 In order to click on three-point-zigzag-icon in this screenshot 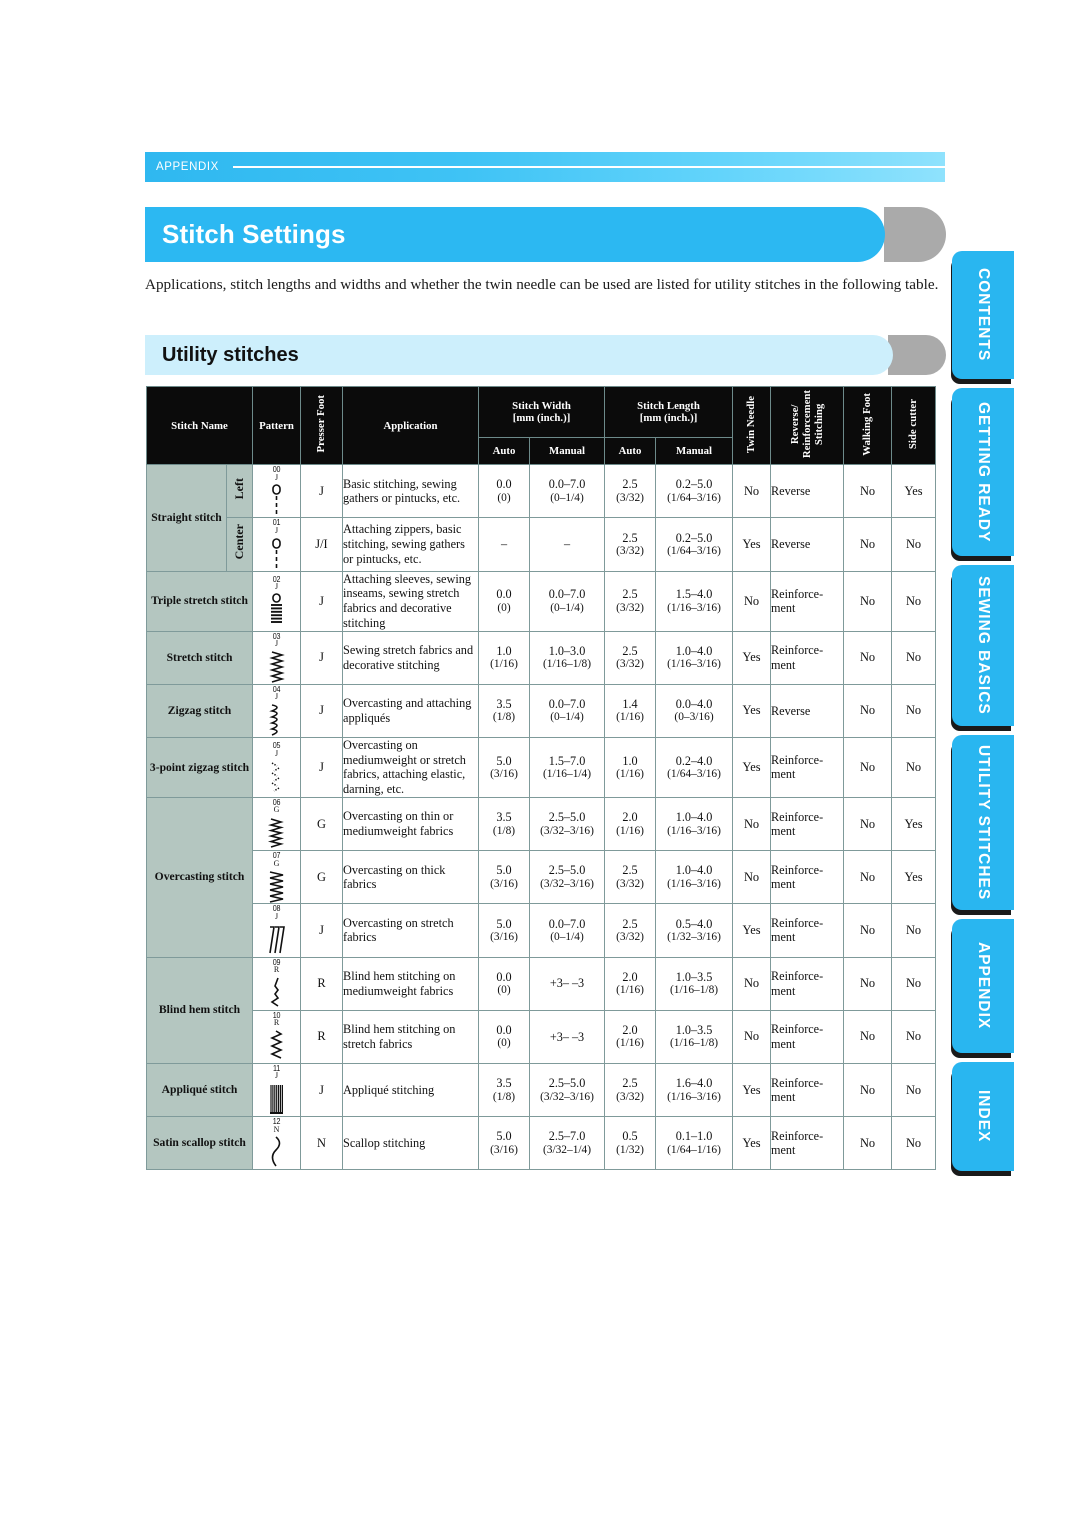, I will do `click(276, 777)`.